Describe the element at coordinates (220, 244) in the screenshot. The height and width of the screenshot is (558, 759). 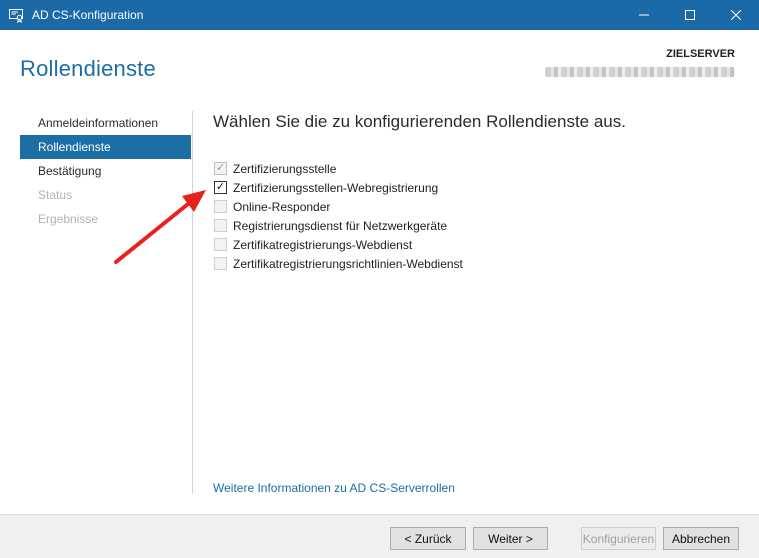
I see `checkbox-enrollment-webservice` at that location.